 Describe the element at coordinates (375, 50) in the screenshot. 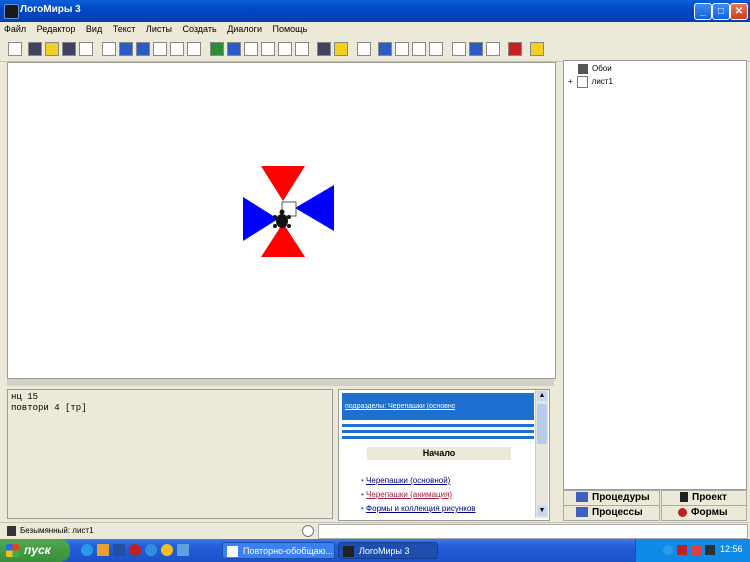

I see `toolbar` at that location.